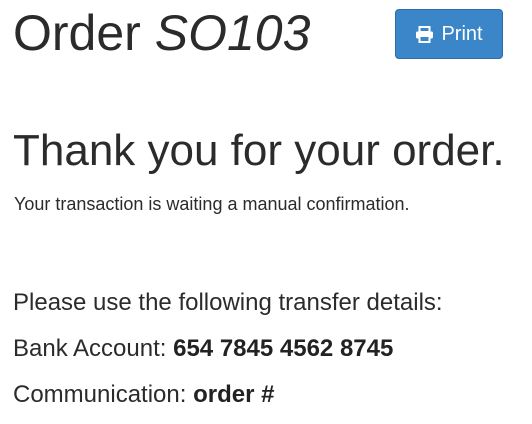 The width and height of the screenshot is (532, 424). I want to click on order-title-prefix: Order, so click(77, 33).